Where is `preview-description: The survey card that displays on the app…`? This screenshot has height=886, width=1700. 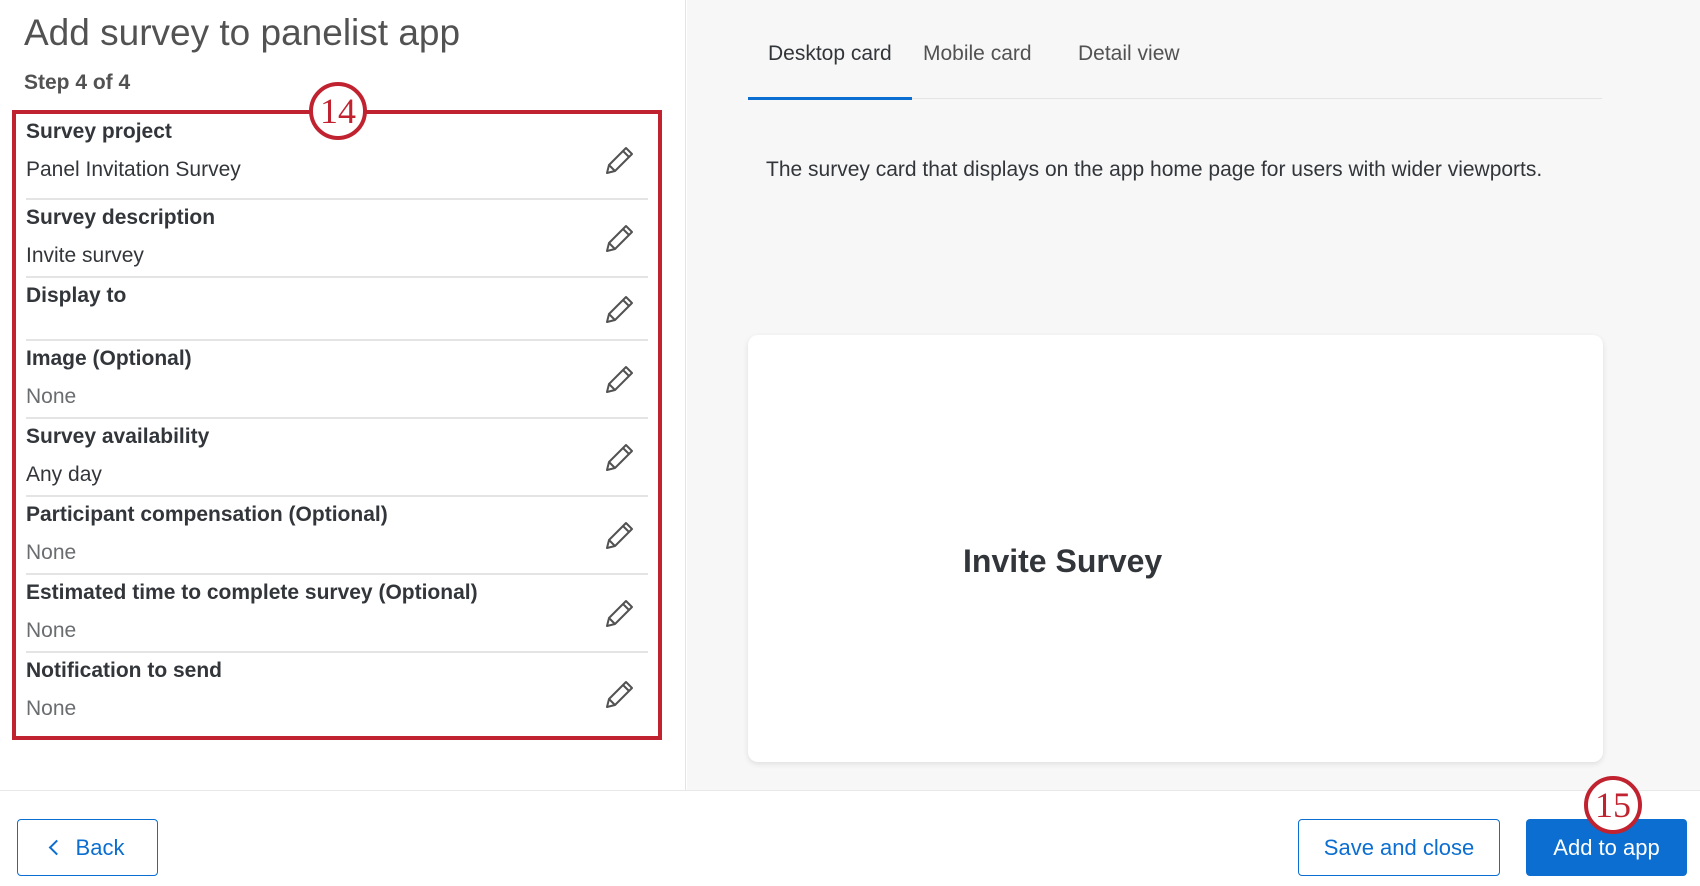 preview-description: The survey card that displays on the app… is located at coordinates (1154, 169).